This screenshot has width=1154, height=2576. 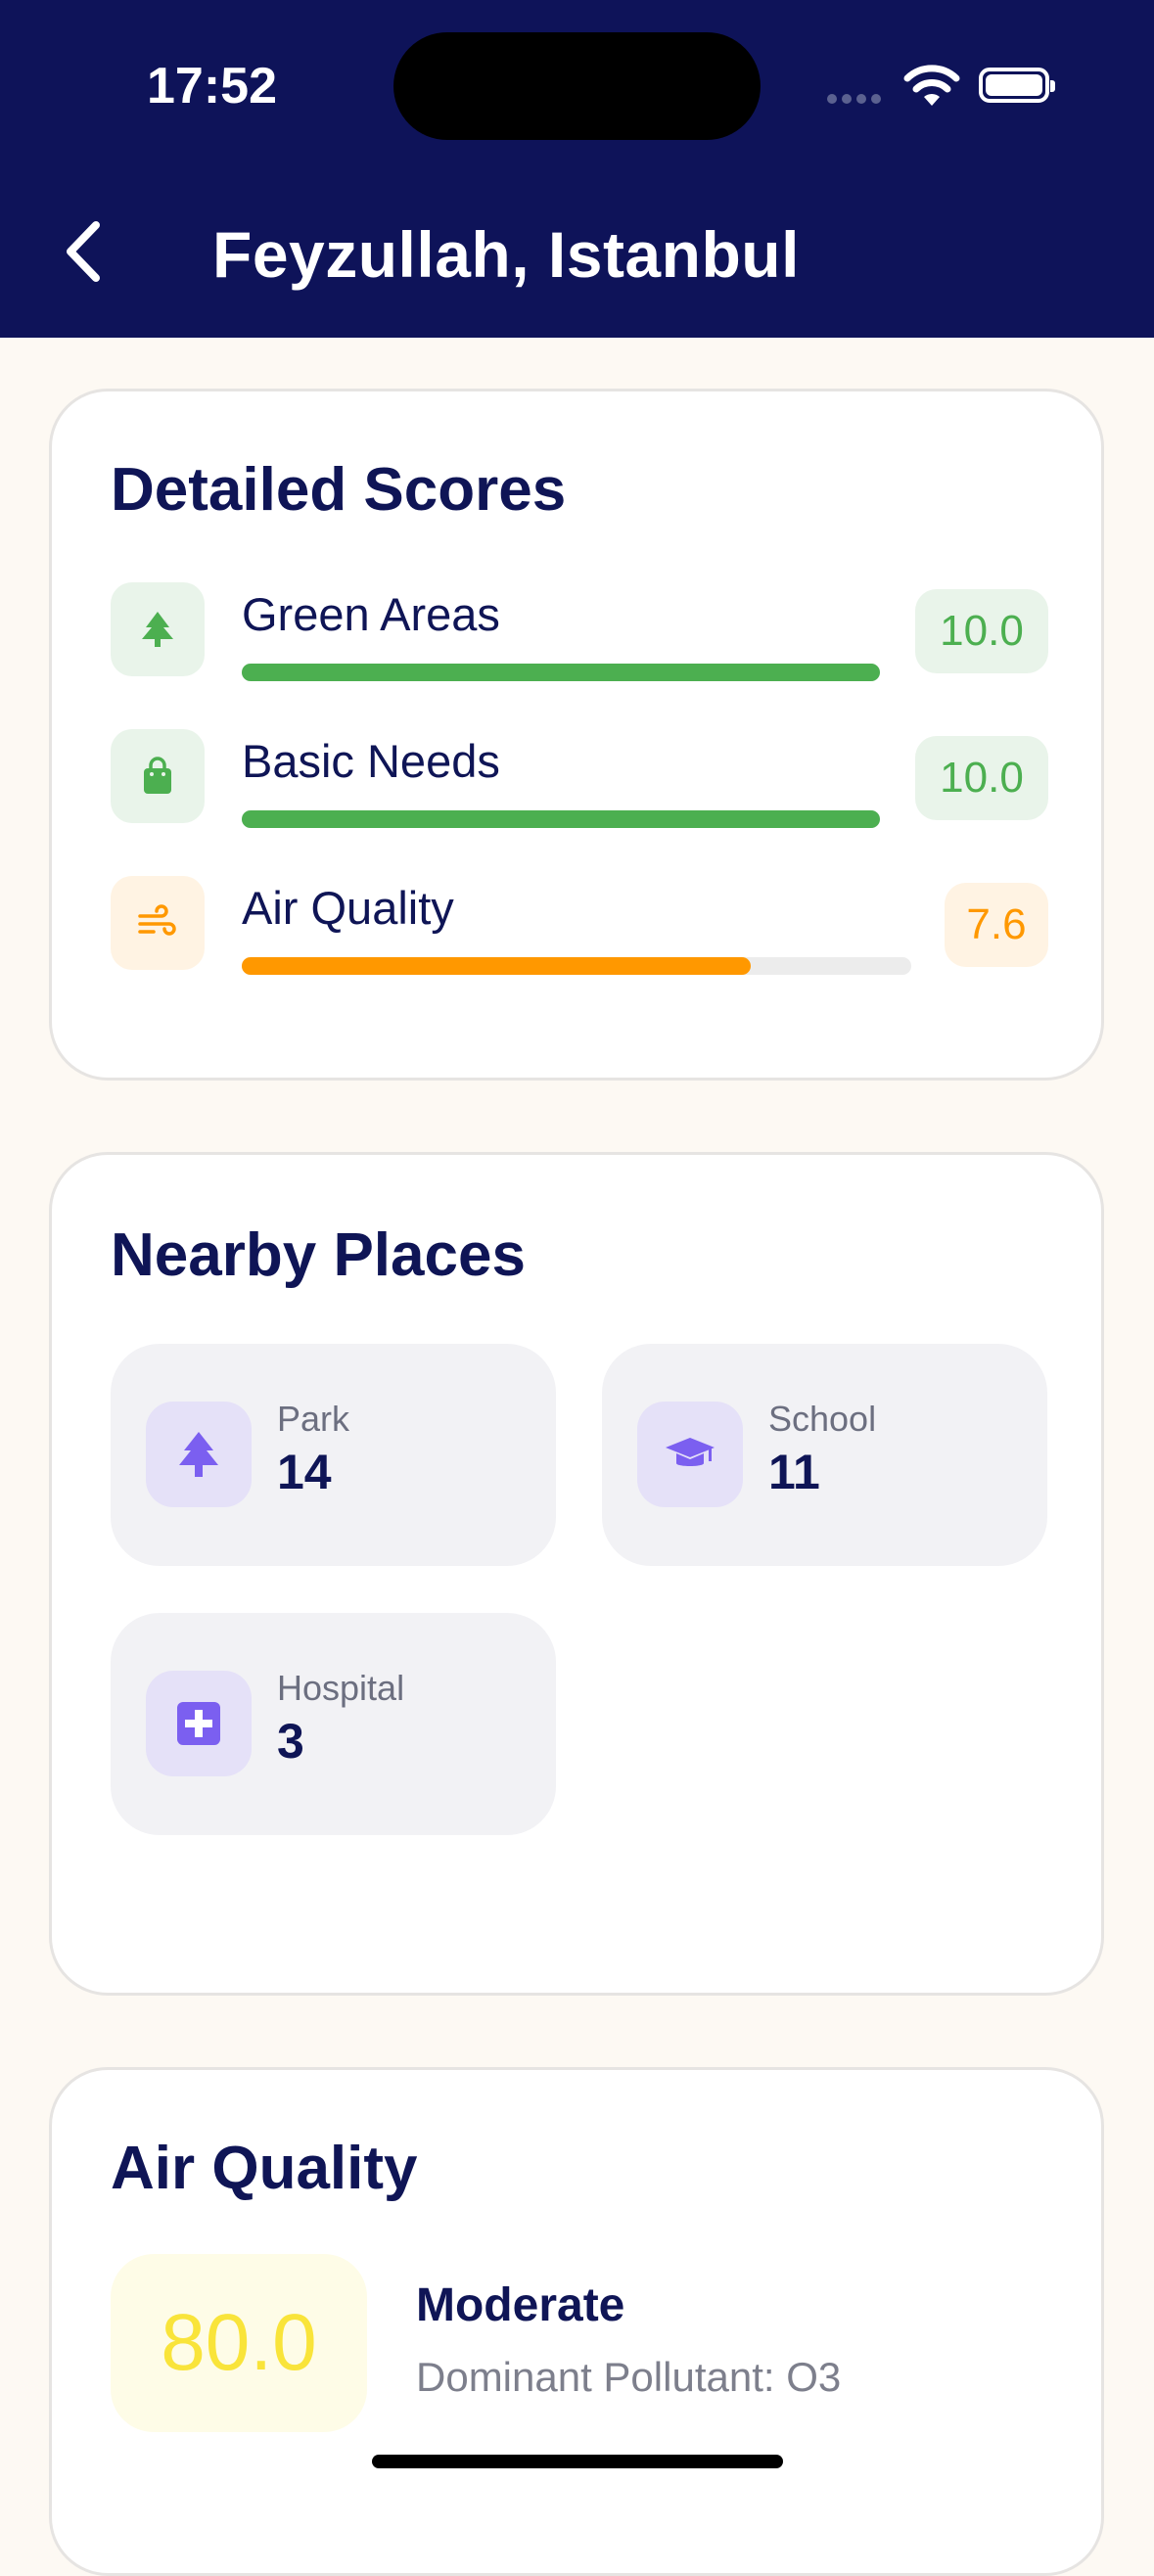 I want to click on place-name: Hospital, so click(x=341, y=1688).